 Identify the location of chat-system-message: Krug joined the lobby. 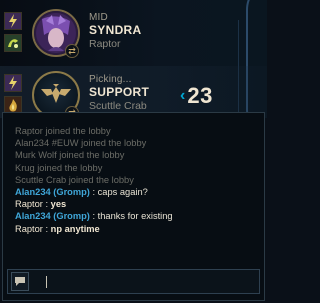
(59, 167).